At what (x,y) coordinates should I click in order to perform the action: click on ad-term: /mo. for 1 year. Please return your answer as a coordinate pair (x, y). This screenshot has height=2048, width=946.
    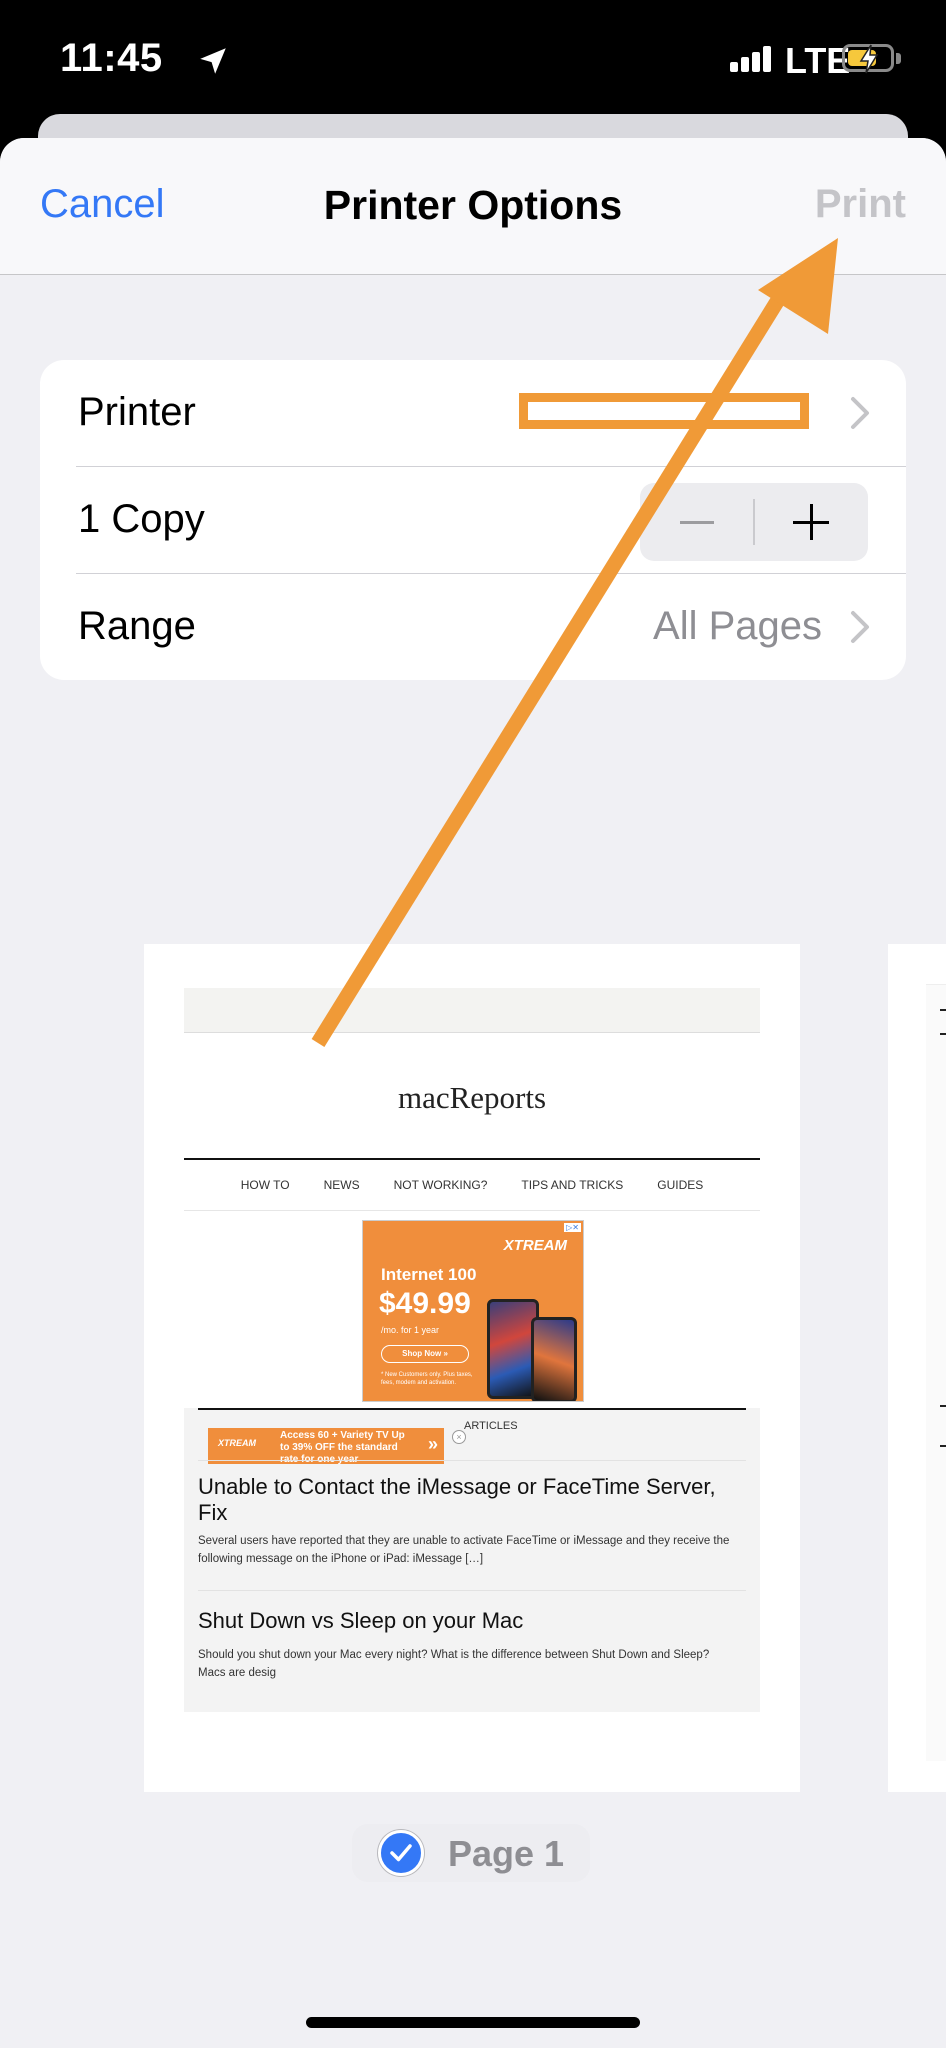
    Looking at the image, I should click on (410, 1330).